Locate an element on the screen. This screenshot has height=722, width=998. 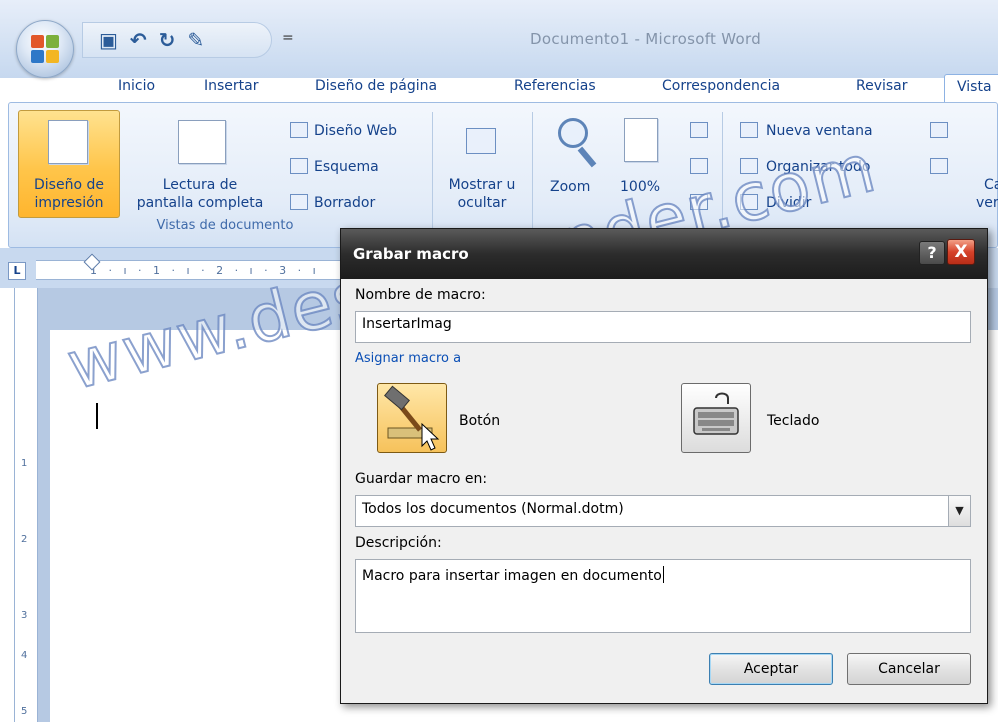
zoom-icon is located at coordinates (573, 133).